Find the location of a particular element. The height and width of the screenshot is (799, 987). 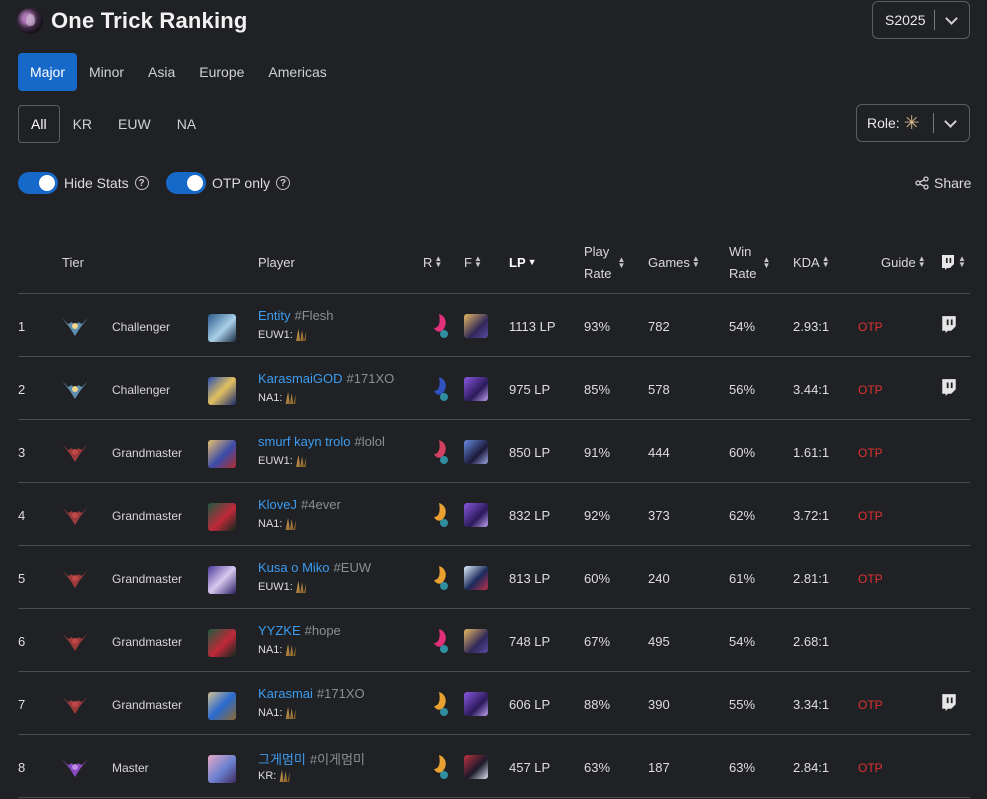

player-name-link: Entity is located at coordinates (274, 315).